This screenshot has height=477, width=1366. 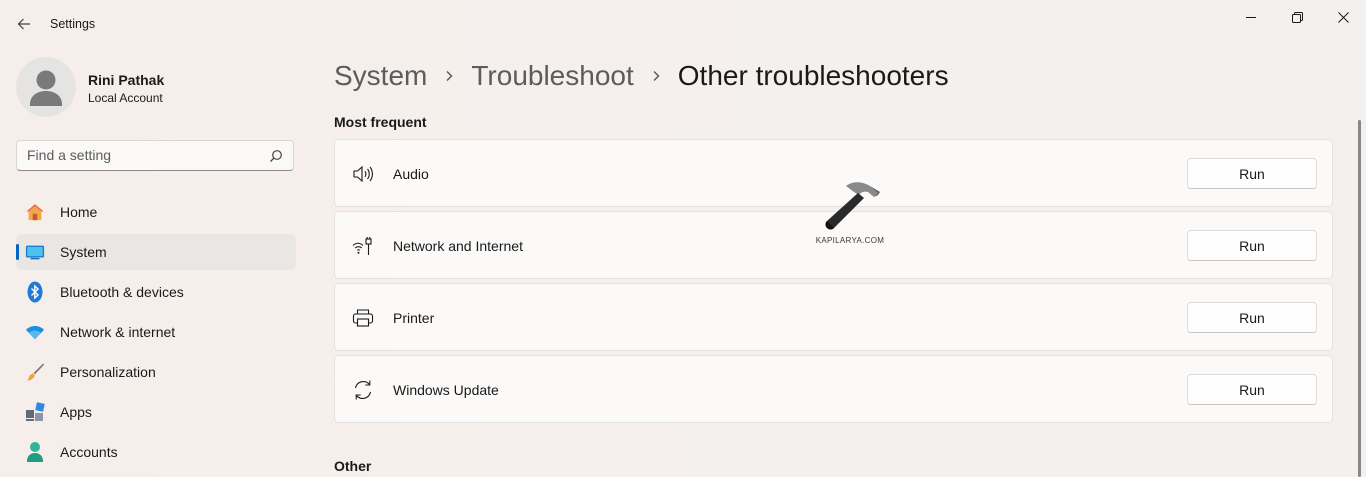 What do you see at coordinates (89, 452) in the screenshot?
I see `sidebar-item-label: Accounts` at bounding box center [89, 452].